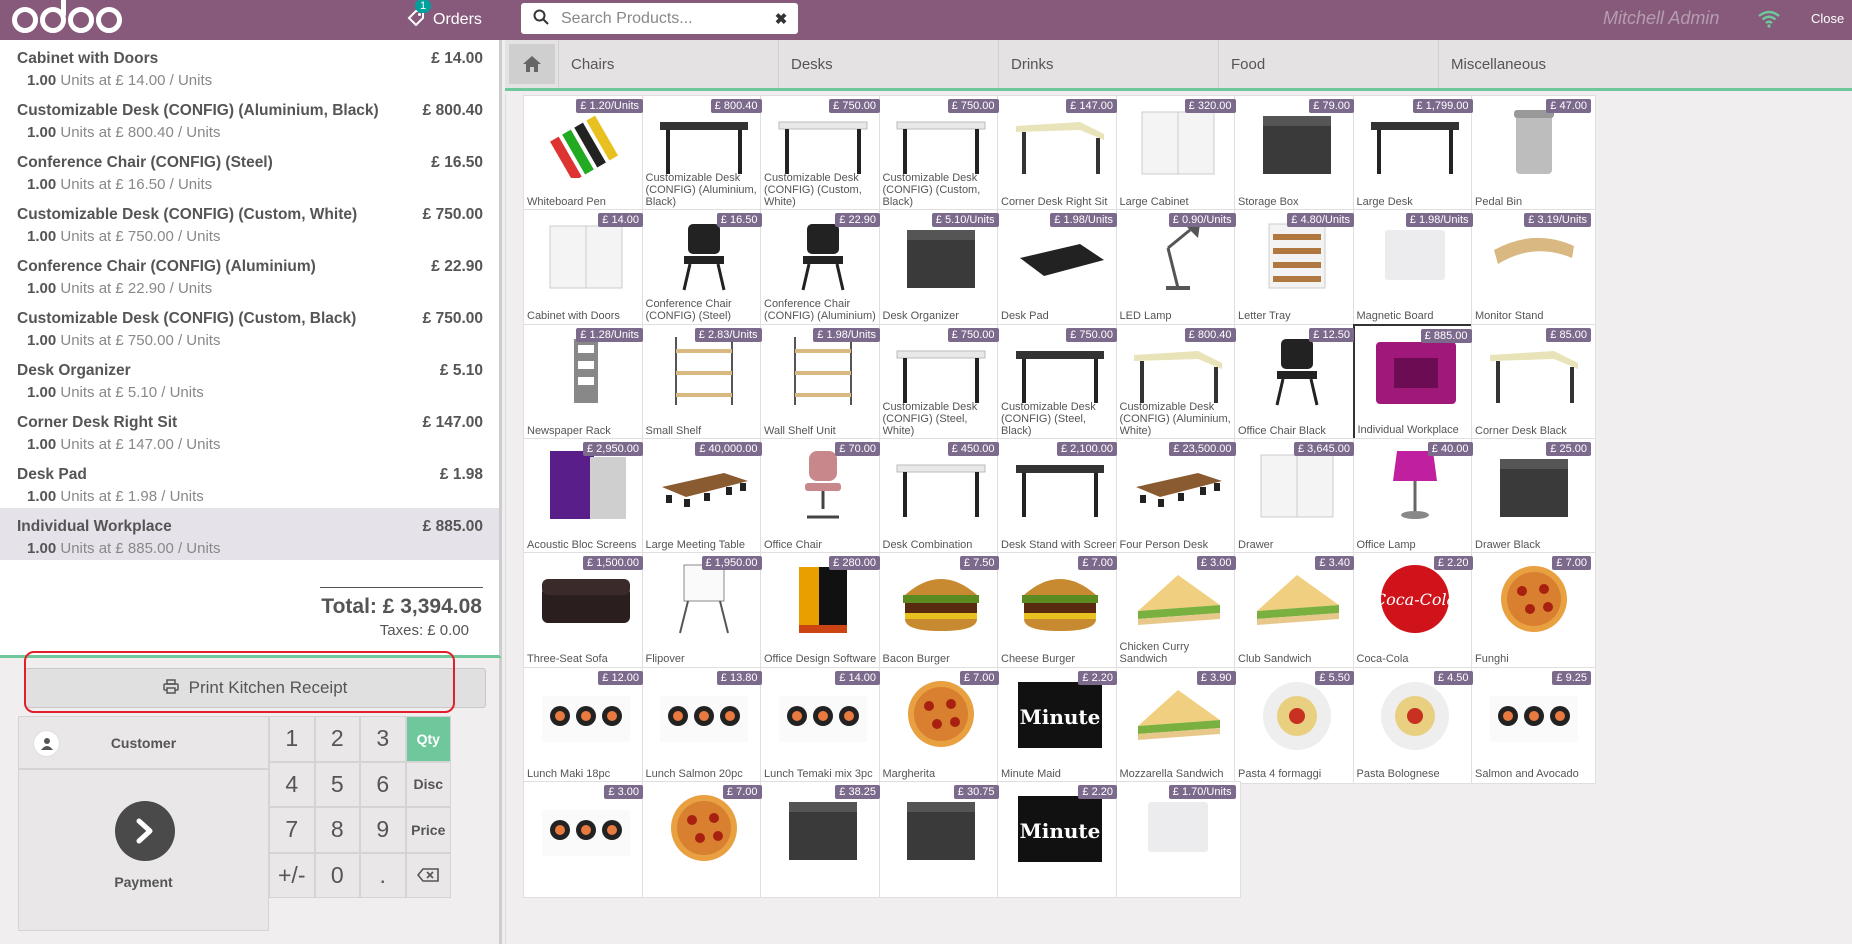  What do you see at coordinates (1059, 725) in the screenshot?
I see `product-card: Minute £ 2.20 Minute Maid` at bounding box center [1059, 725].